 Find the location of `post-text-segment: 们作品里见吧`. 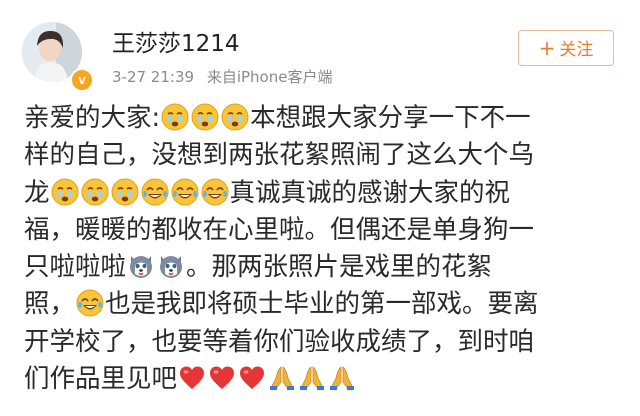

post-text-segment: 们作品里见吧 is located at coordinates (101, 379).